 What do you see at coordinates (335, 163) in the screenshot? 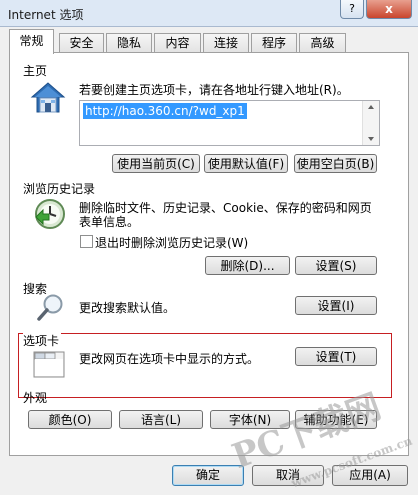
I see `use-blank-button: 使用空白页(B)` at bounding box center [335, 163].